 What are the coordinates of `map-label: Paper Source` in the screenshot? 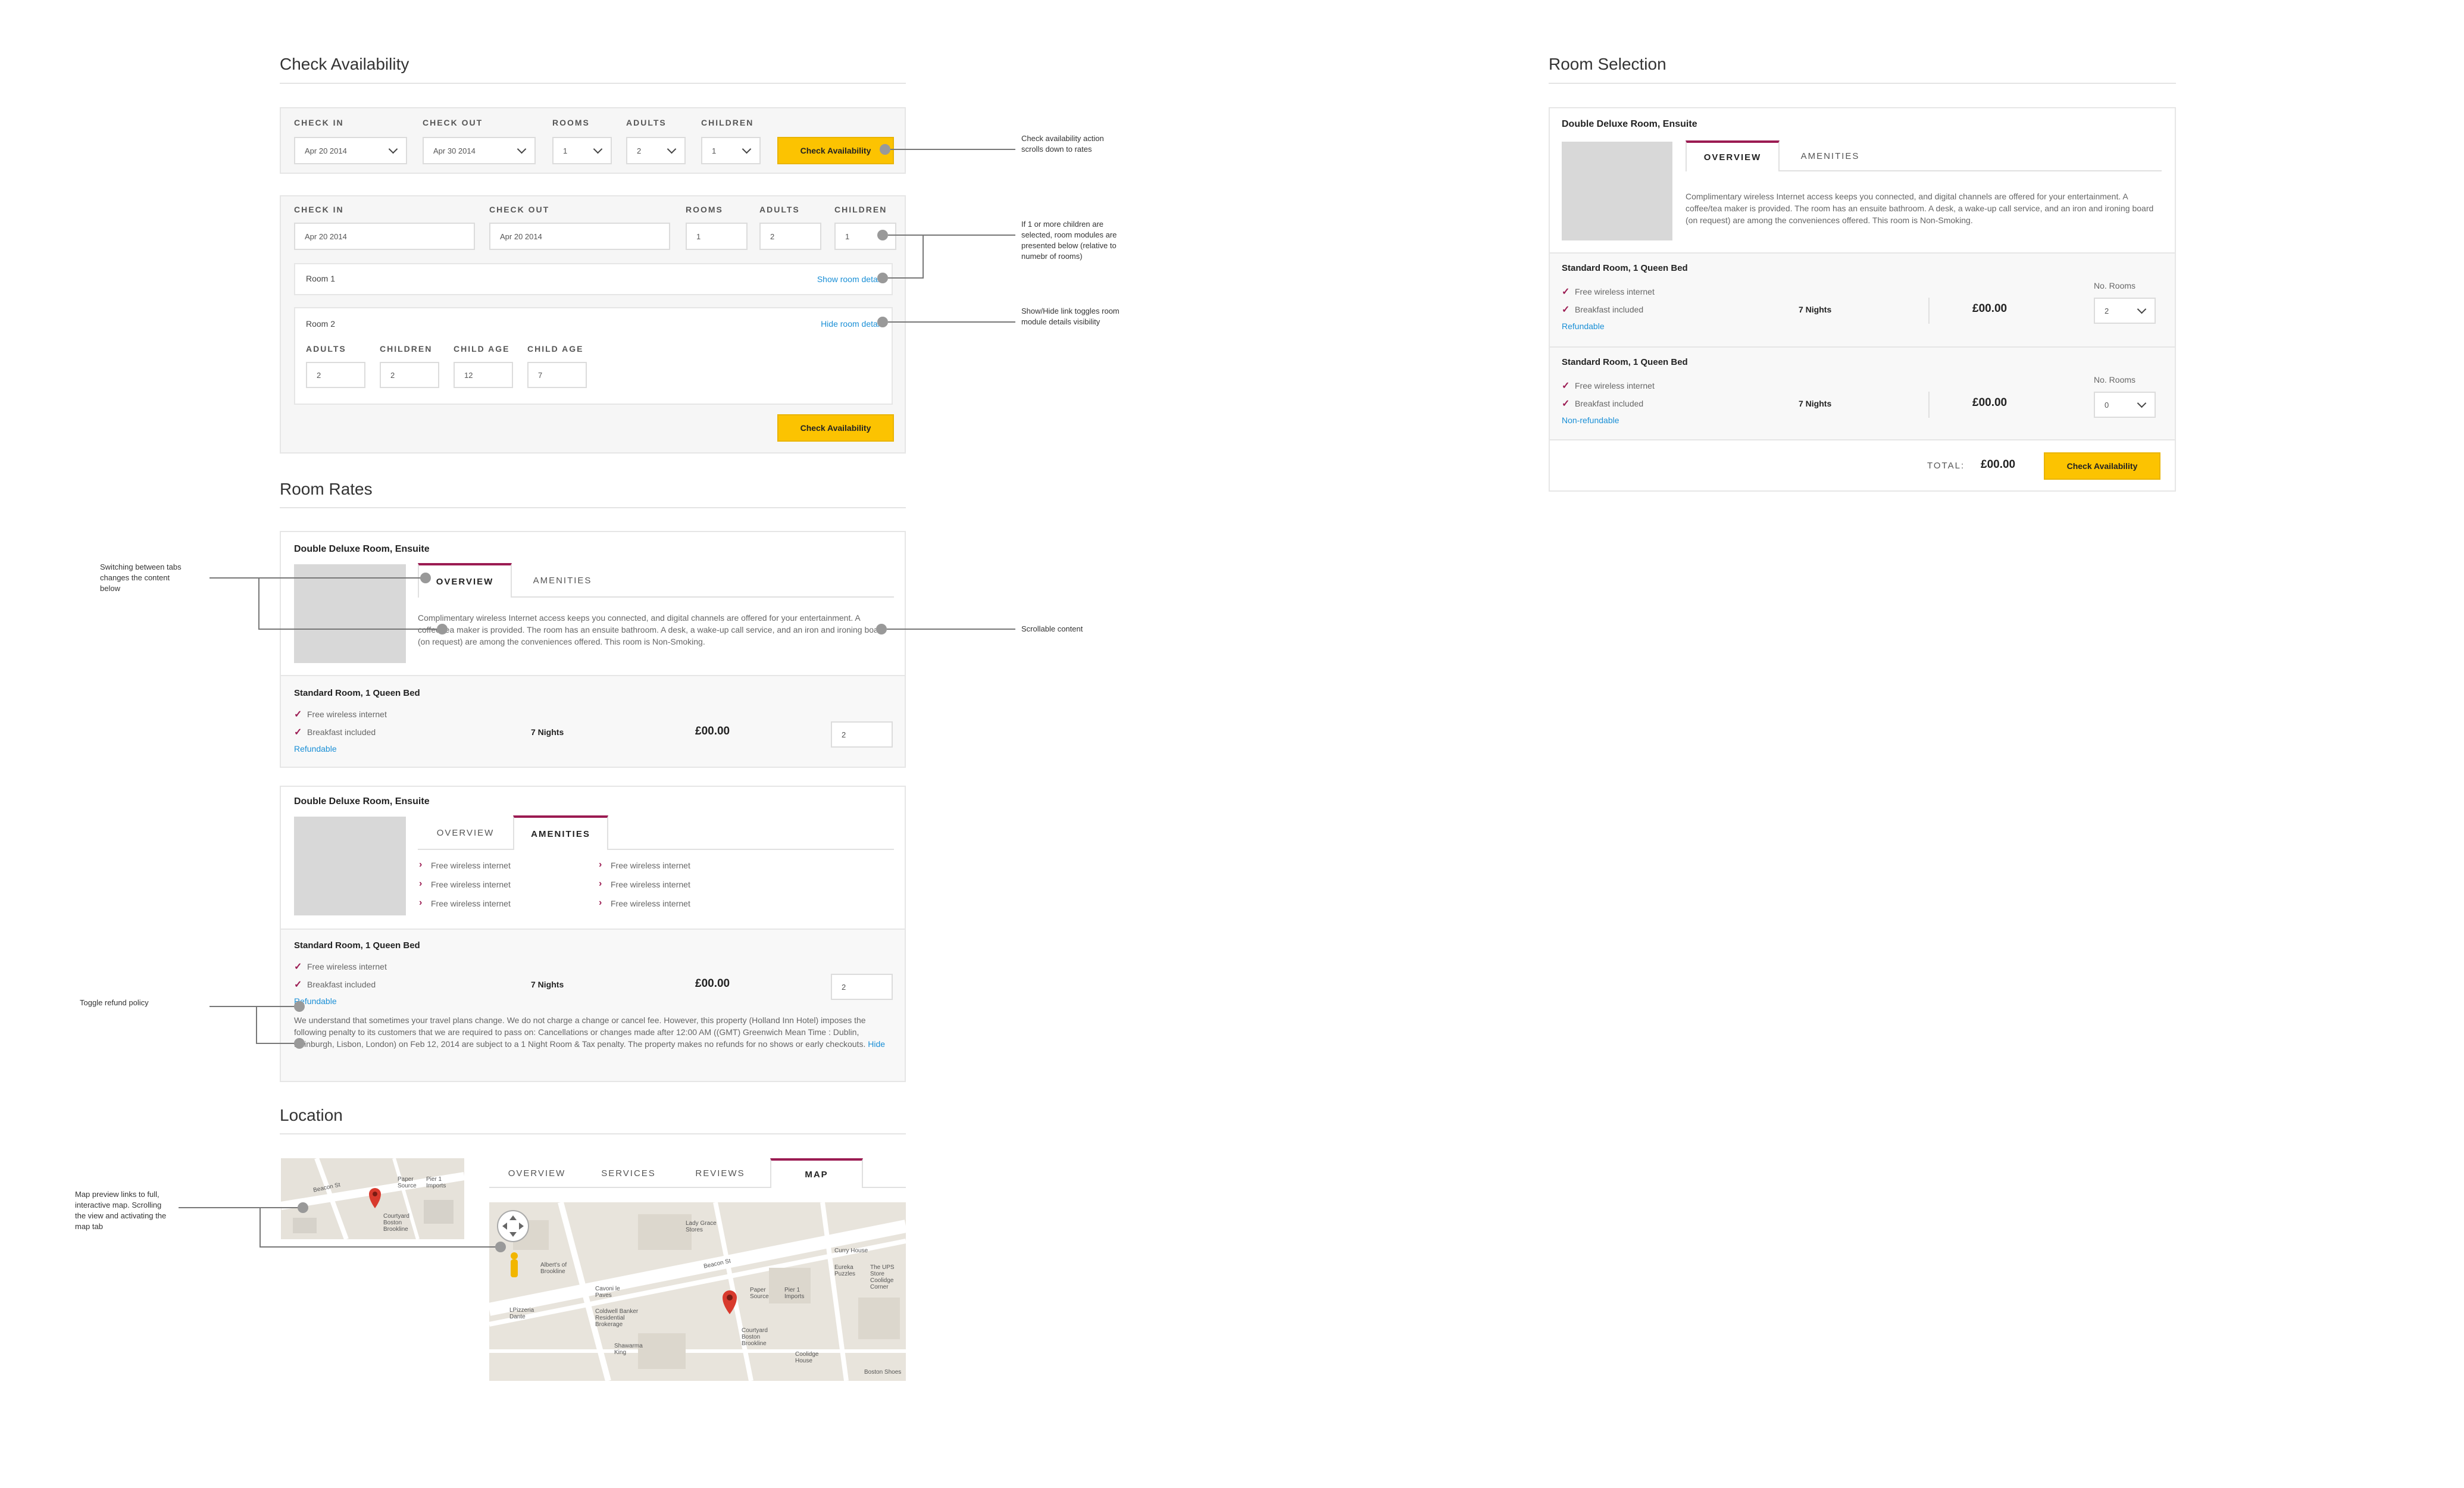 It's located at (407, 1182).